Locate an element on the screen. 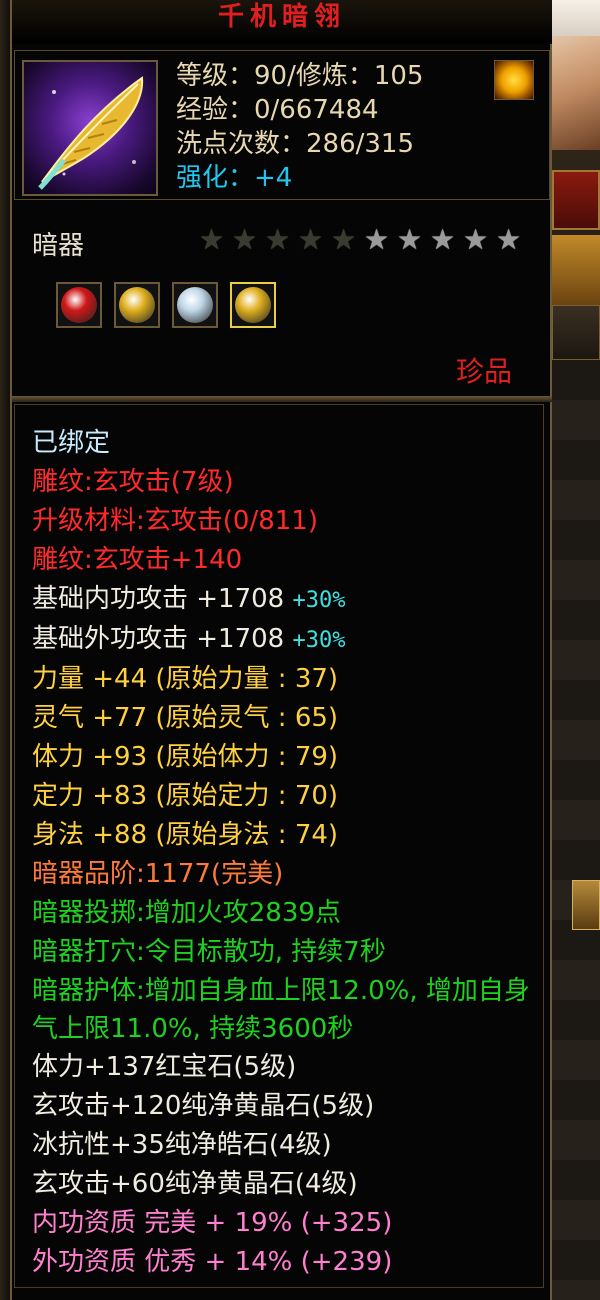  attribute-line: 力量 +44 (原始力量 : 37) is located at coordinates (282, 679).